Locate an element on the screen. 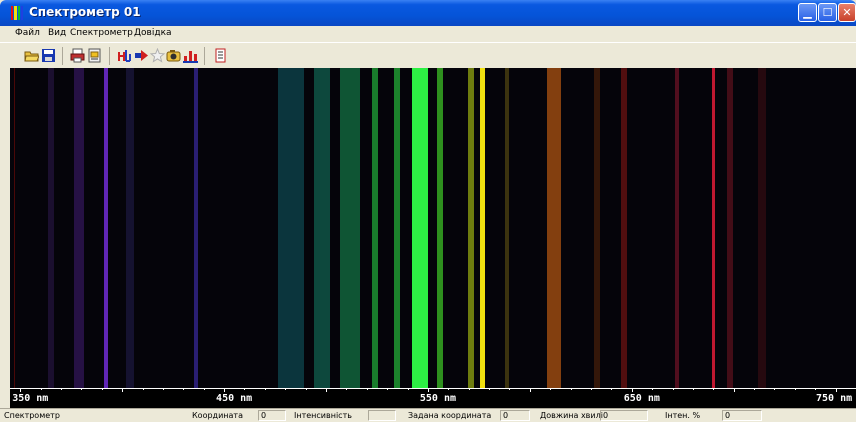 The image size is (856, 422). print-preview-icon is located at coordinates (94, 55).